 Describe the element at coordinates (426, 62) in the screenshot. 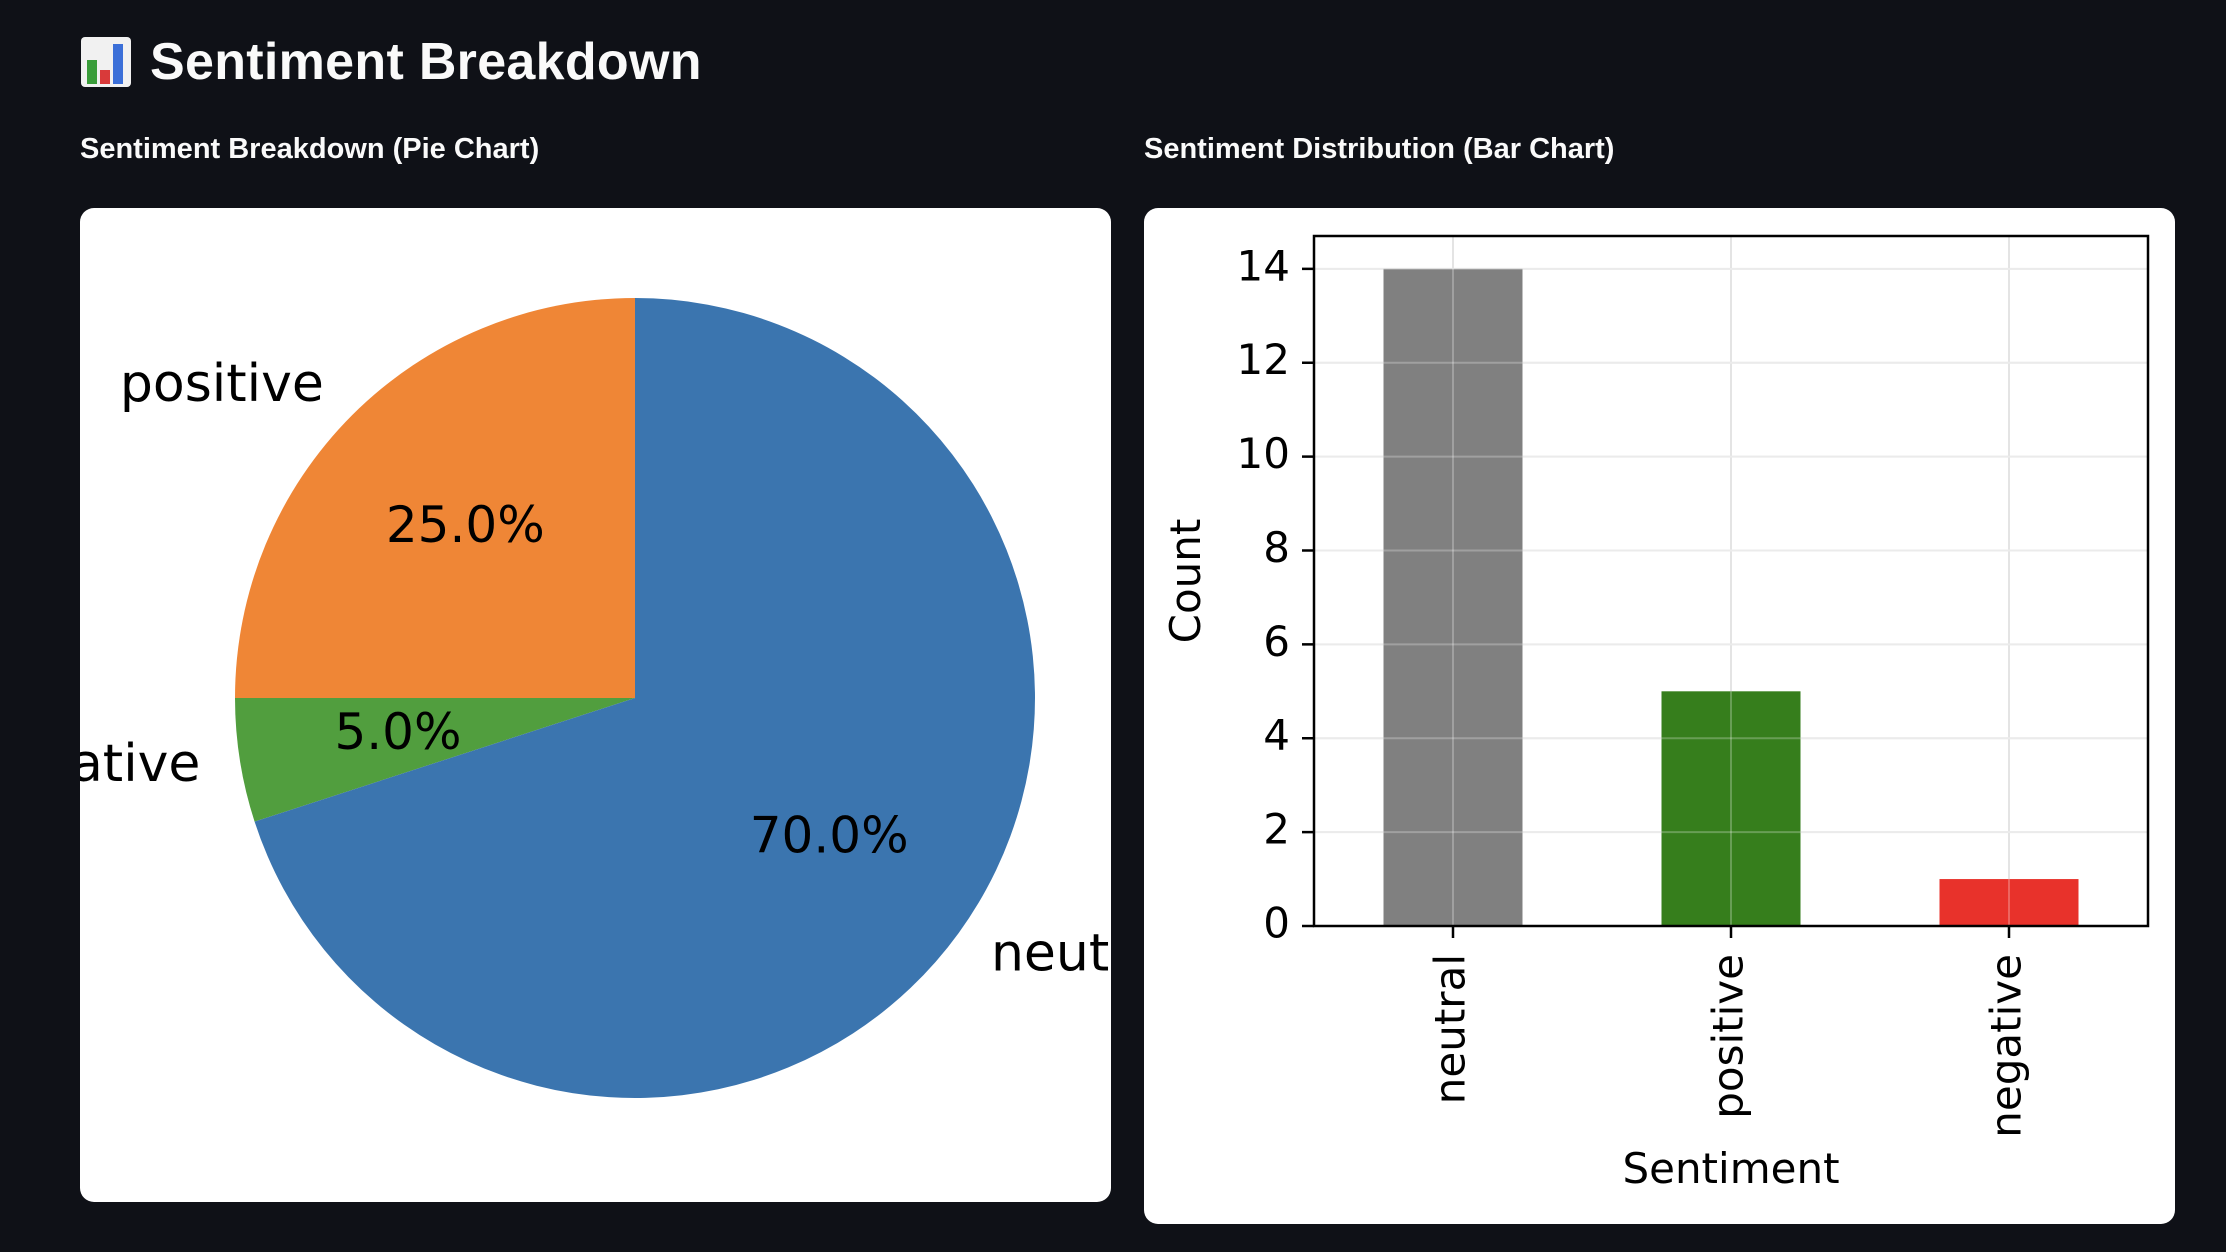

I see `page-title-text: Sentiment Breakdown` at that location.